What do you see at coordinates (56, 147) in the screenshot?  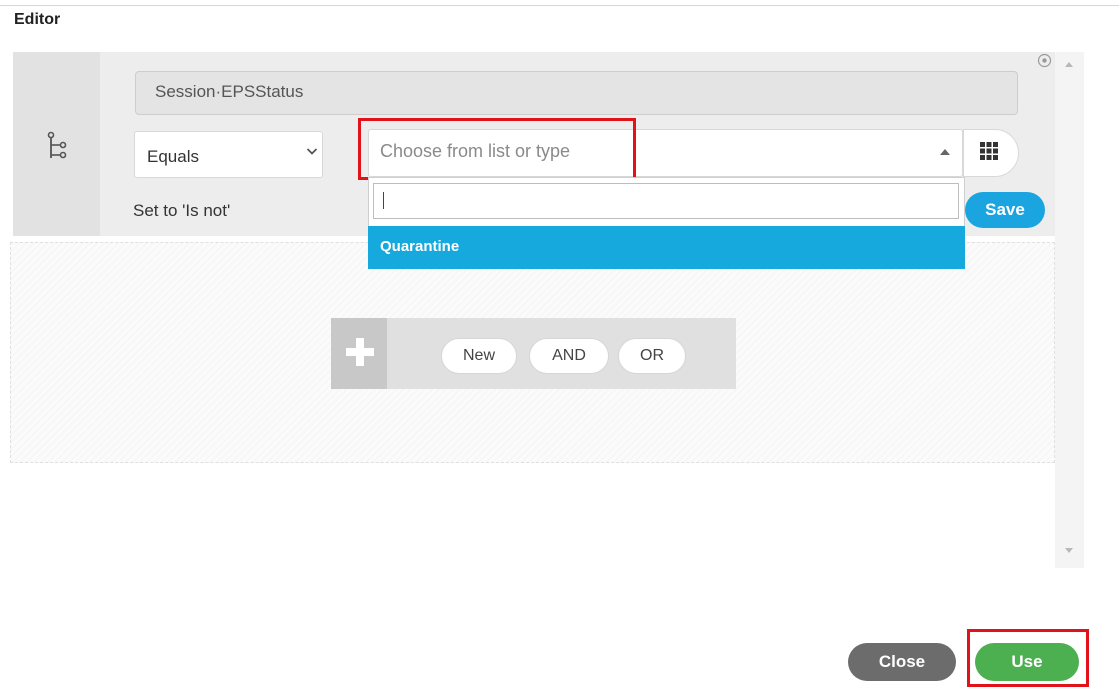 I see `tree-icon` at bounding box center [56, 147].